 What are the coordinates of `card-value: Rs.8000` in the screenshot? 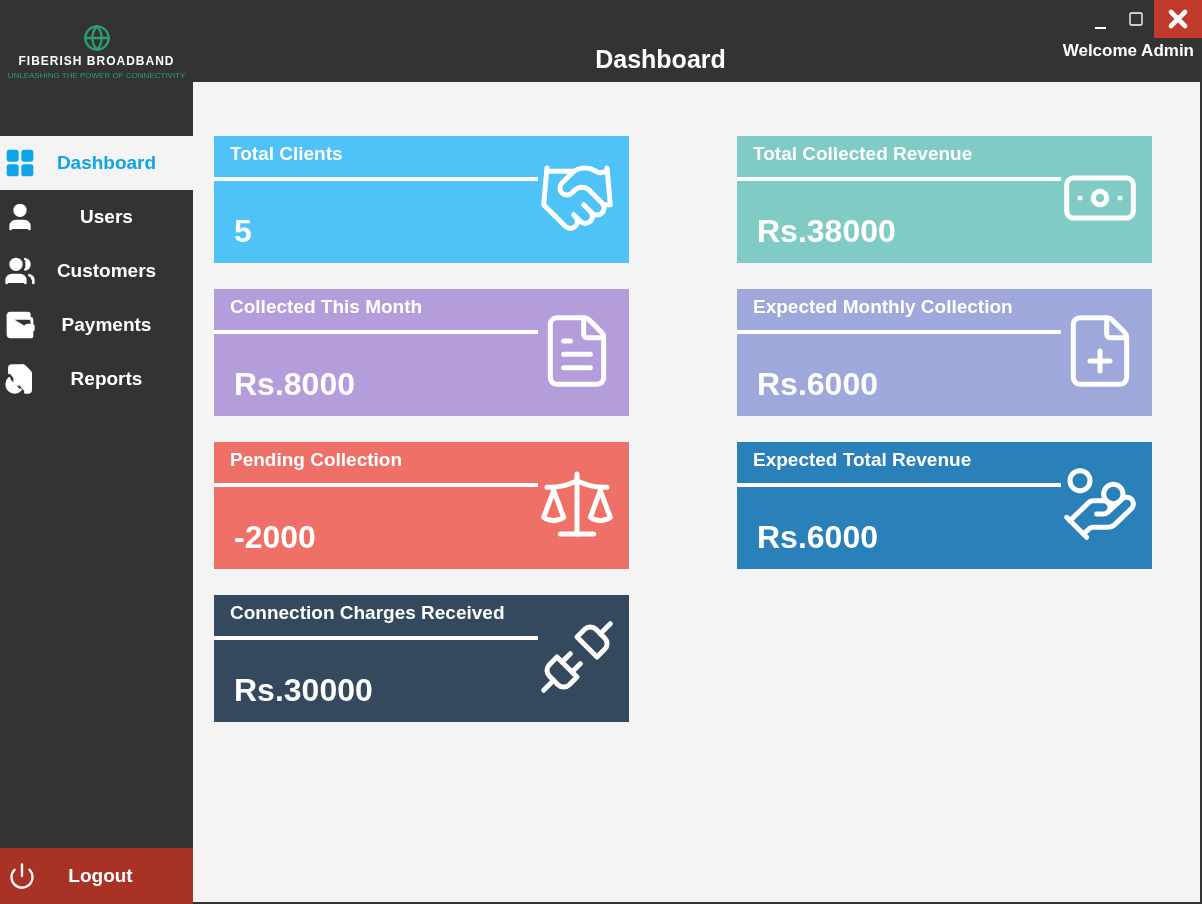 It's located at (294, 384).